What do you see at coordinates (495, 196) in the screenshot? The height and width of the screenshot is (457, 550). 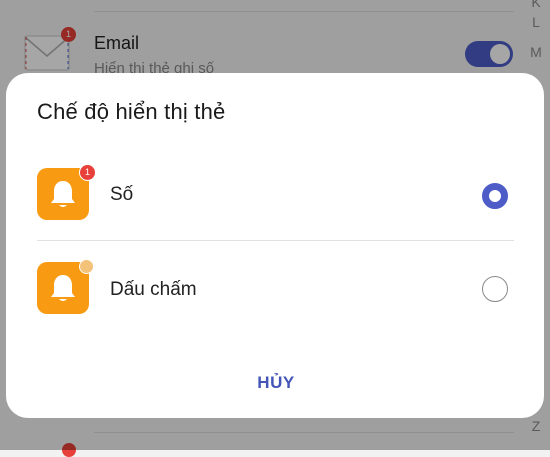 I see `radio-selected` at bounding box center [495, 196].